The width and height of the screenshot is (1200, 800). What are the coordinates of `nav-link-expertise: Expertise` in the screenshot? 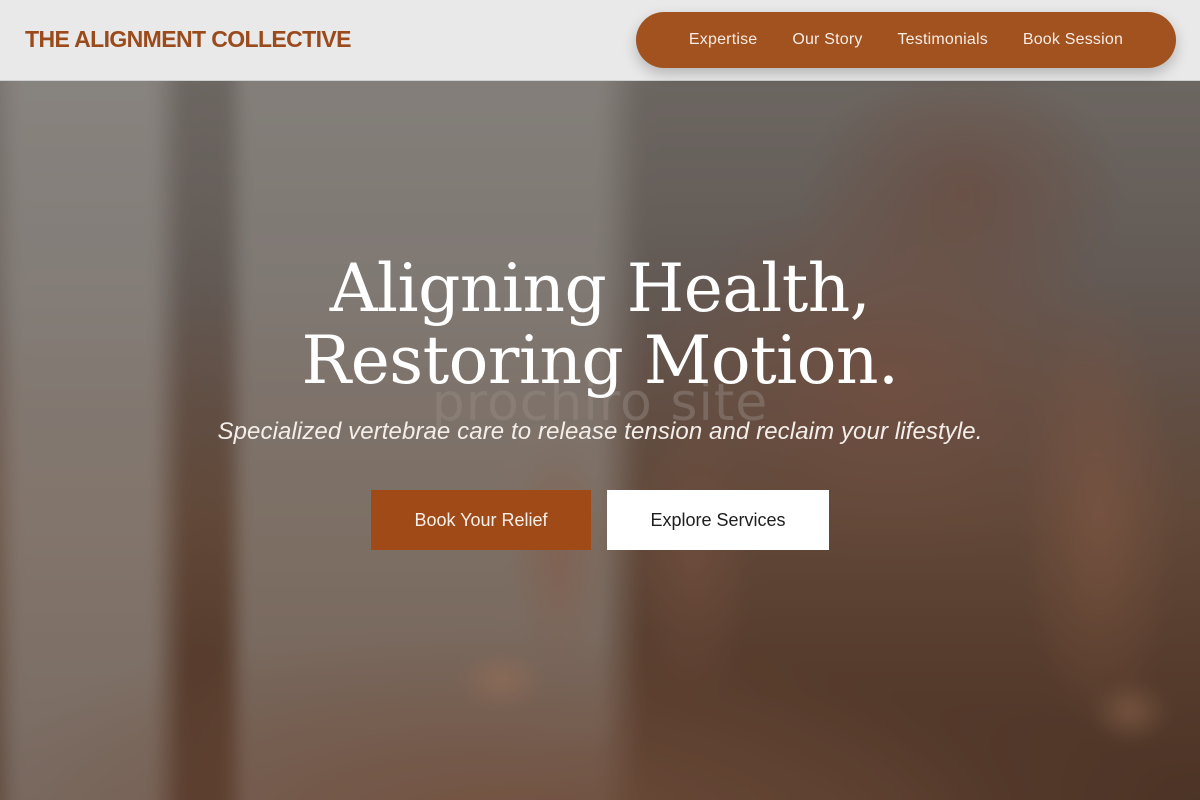 It's located at (723, 40).